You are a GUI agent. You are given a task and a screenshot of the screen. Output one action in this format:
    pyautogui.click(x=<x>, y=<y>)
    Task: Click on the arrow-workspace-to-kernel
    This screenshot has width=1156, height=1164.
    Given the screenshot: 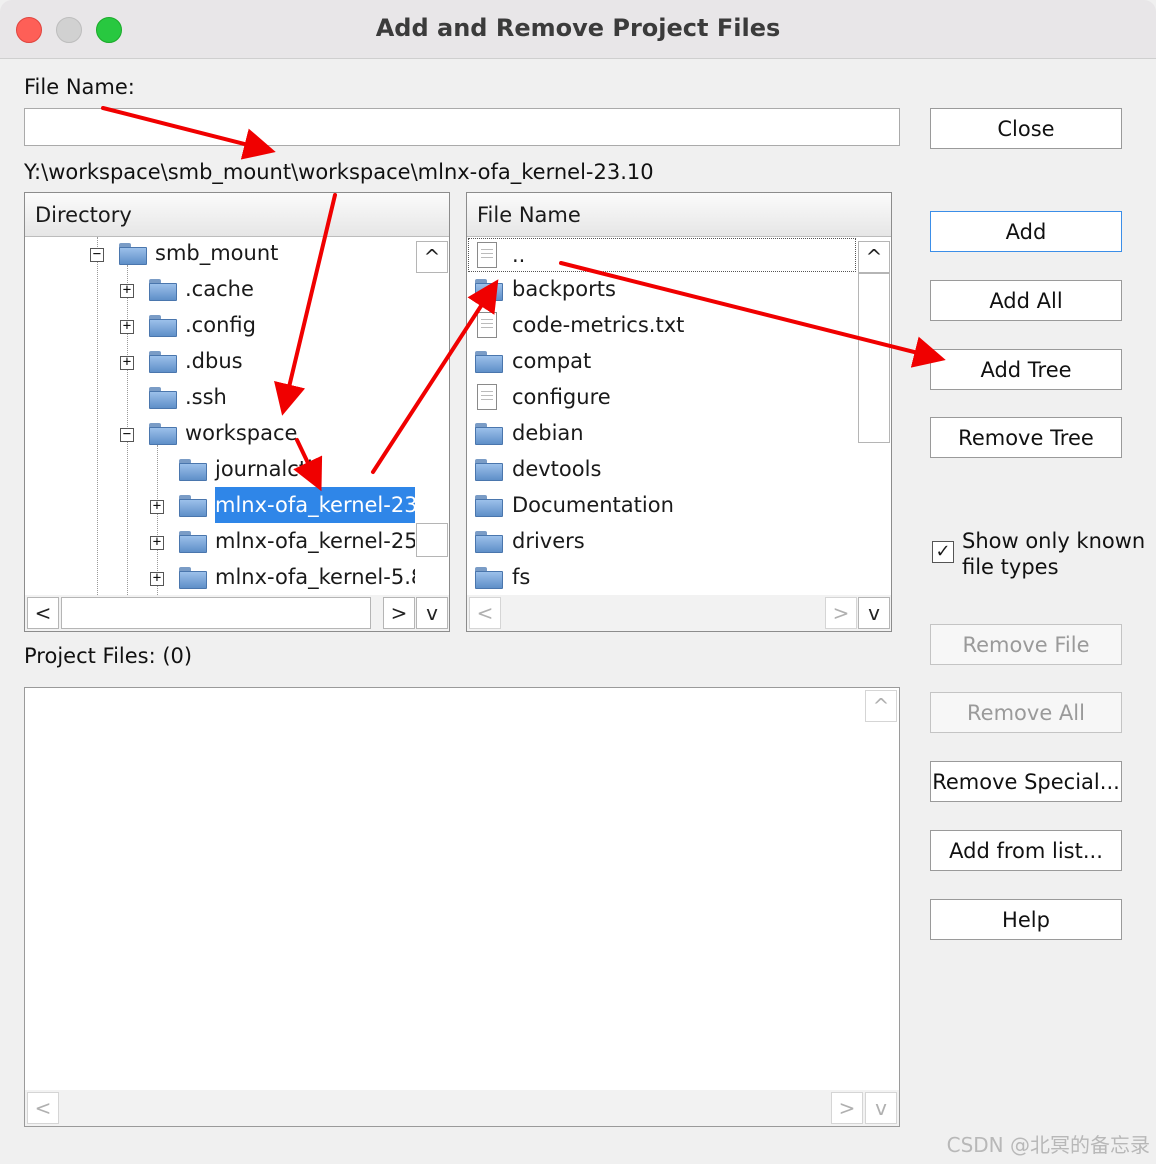 What is the action you would take?
    pyautogui.click(x=308, y=465)
    